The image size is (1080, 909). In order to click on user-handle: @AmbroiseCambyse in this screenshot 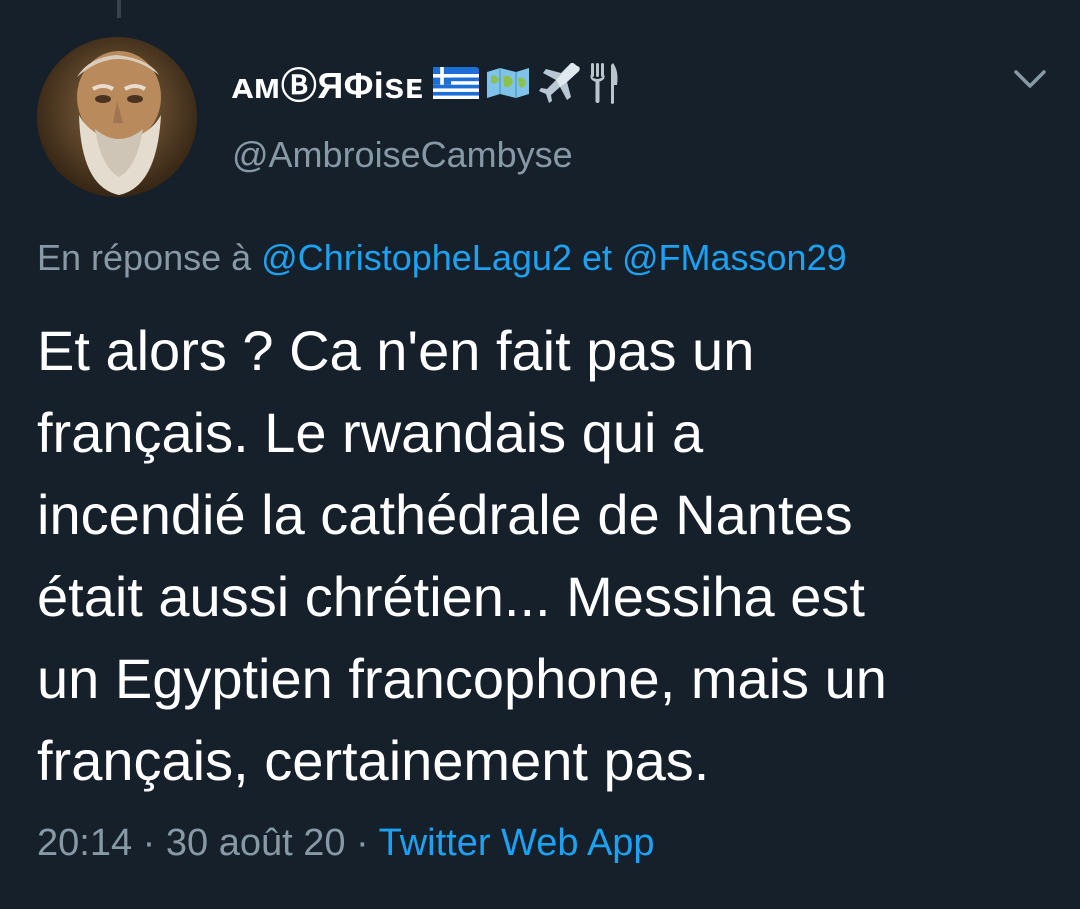, I will do `click(402, 155)`.